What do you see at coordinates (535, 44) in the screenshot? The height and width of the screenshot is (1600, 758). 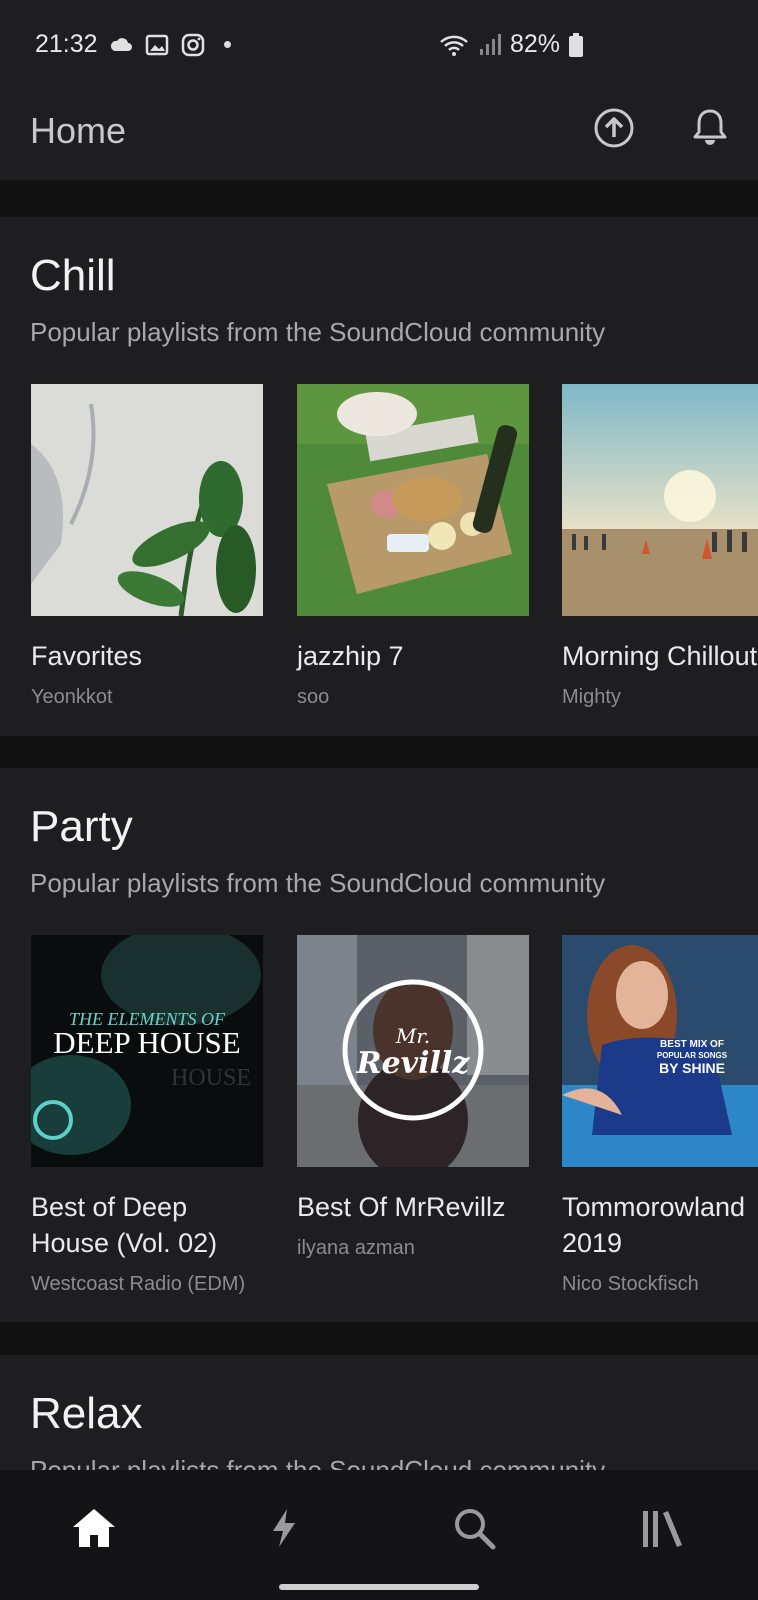 I see `battery-percent: 82%` at bounding box center [535, 44].